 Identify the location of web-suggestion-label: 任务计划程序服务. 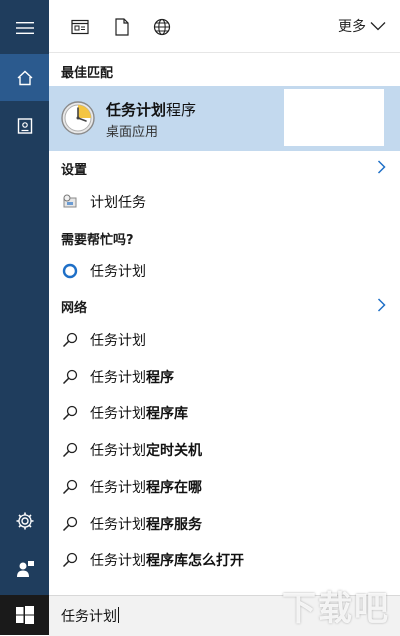
(146, 524).